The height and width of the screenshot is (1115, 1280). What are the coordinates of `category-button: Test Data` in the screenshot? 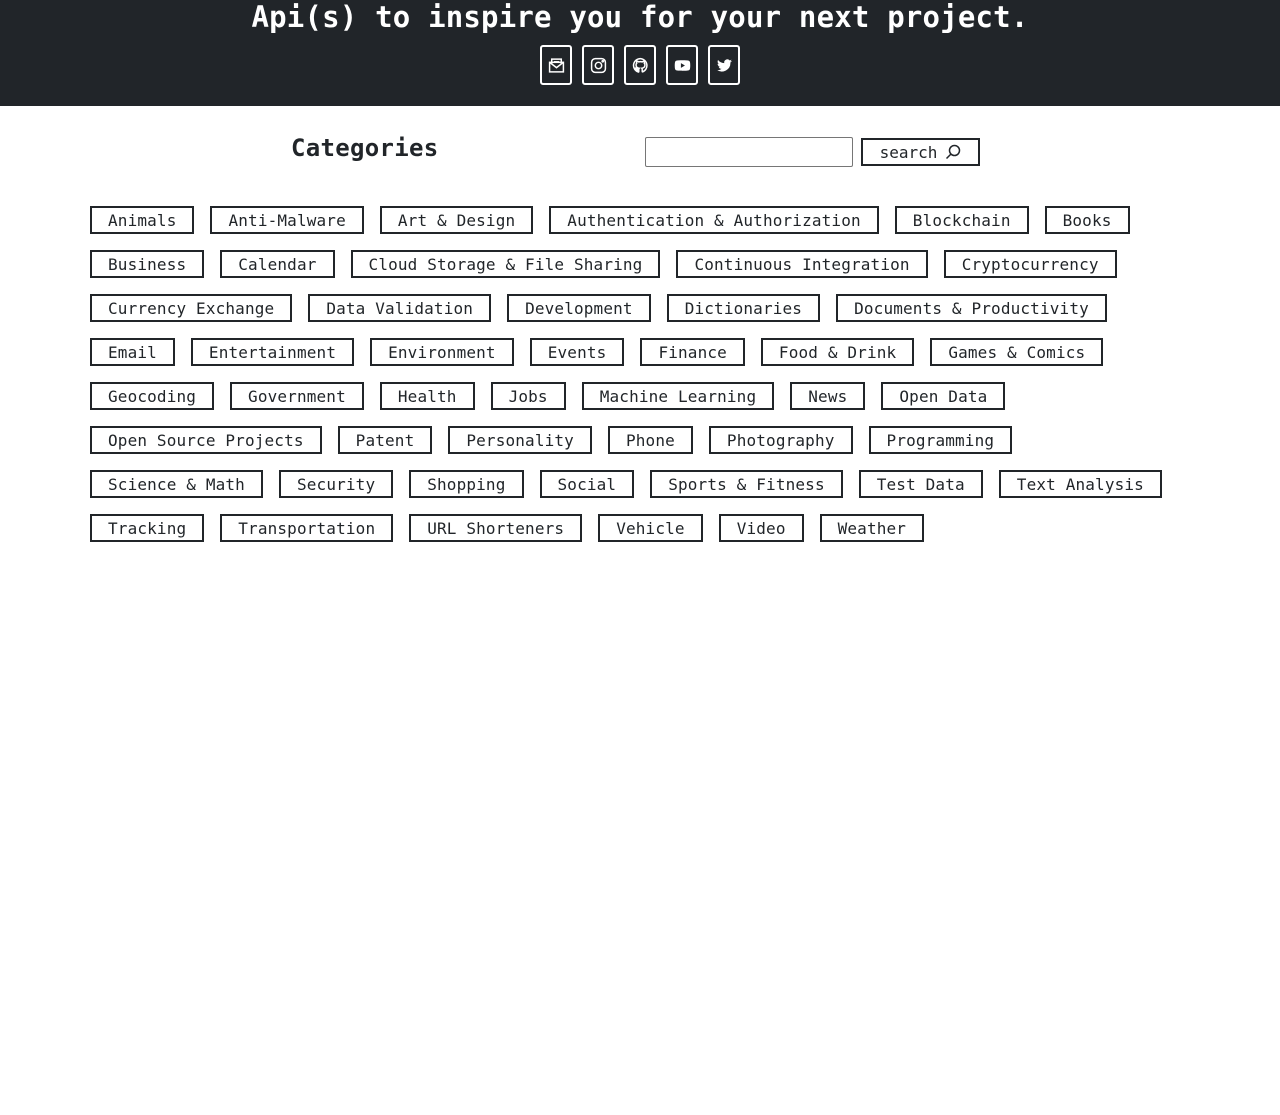 It's located at (920, 484).